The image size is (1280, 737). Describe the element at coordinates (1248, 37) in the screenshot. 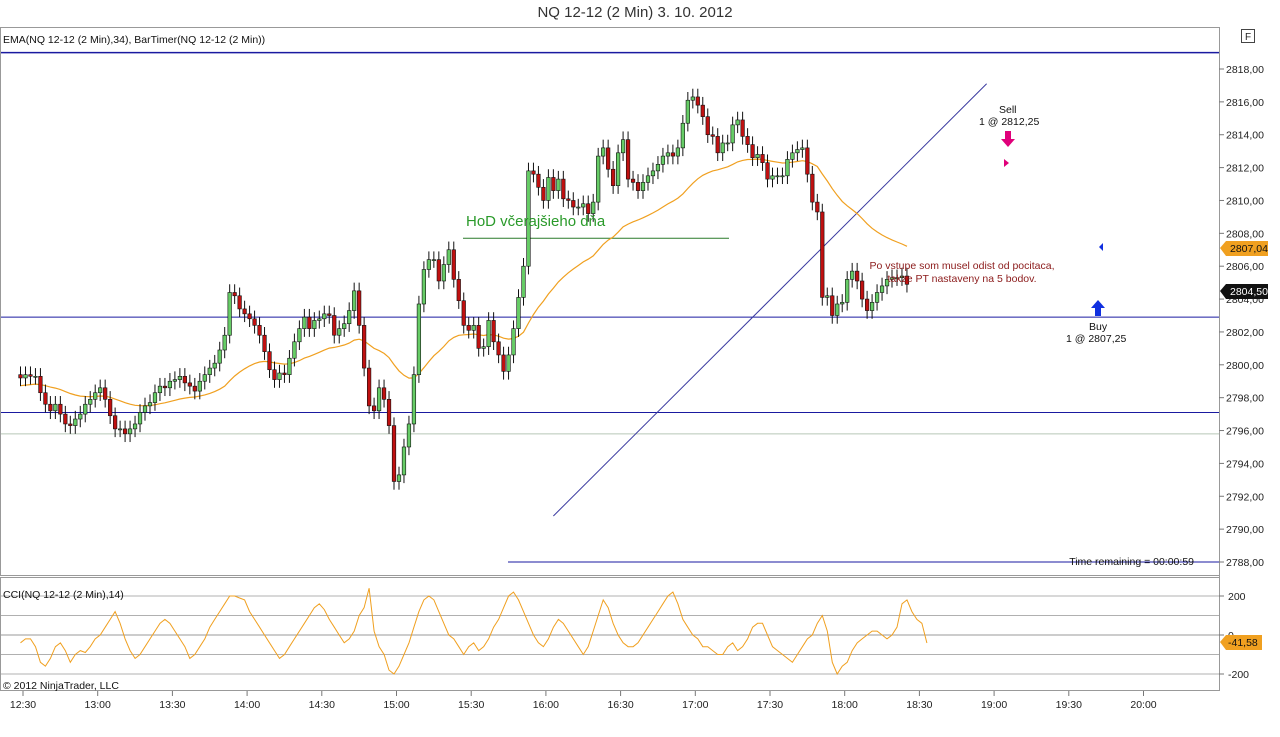

I see `f-button-label: F` at that location.